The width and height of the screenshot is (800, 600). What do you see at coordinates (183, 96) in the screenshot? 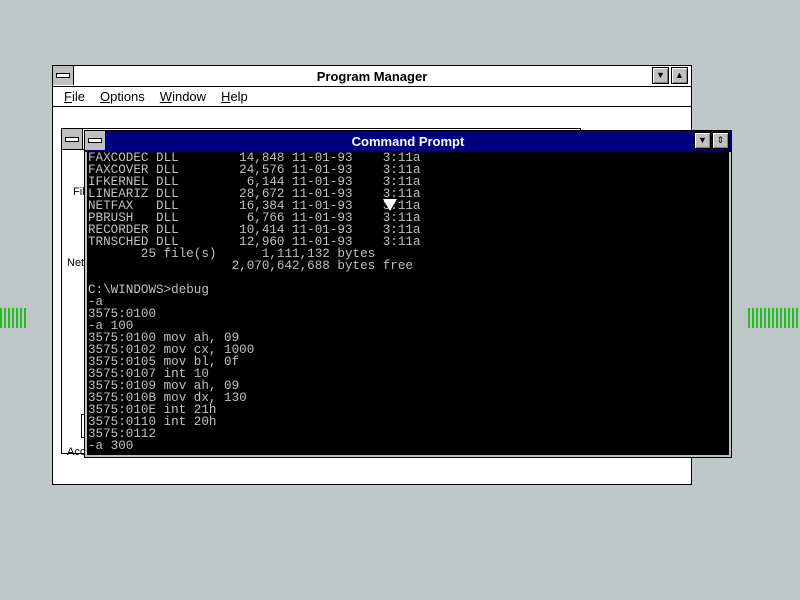
I see `menu-window: Window` at bounding box center [183, 96].